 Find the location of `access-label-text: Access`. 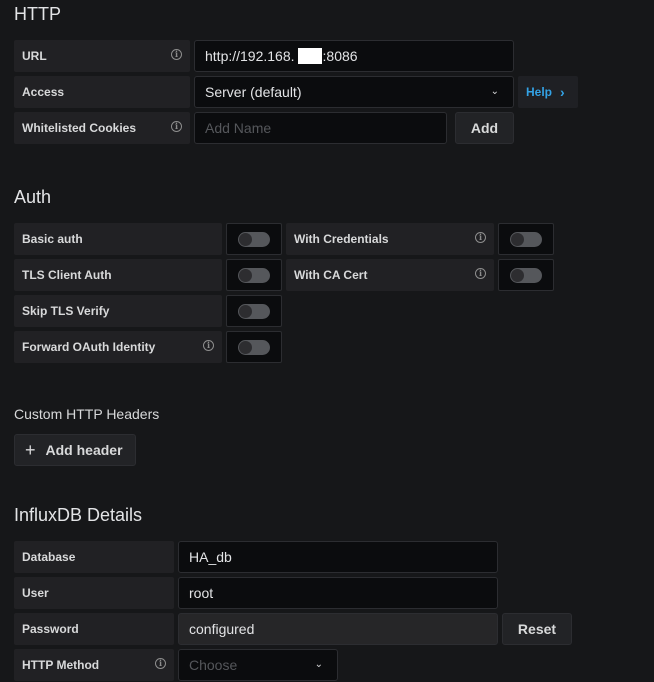

access-label-text: Access is located at coordinates (43, 92).